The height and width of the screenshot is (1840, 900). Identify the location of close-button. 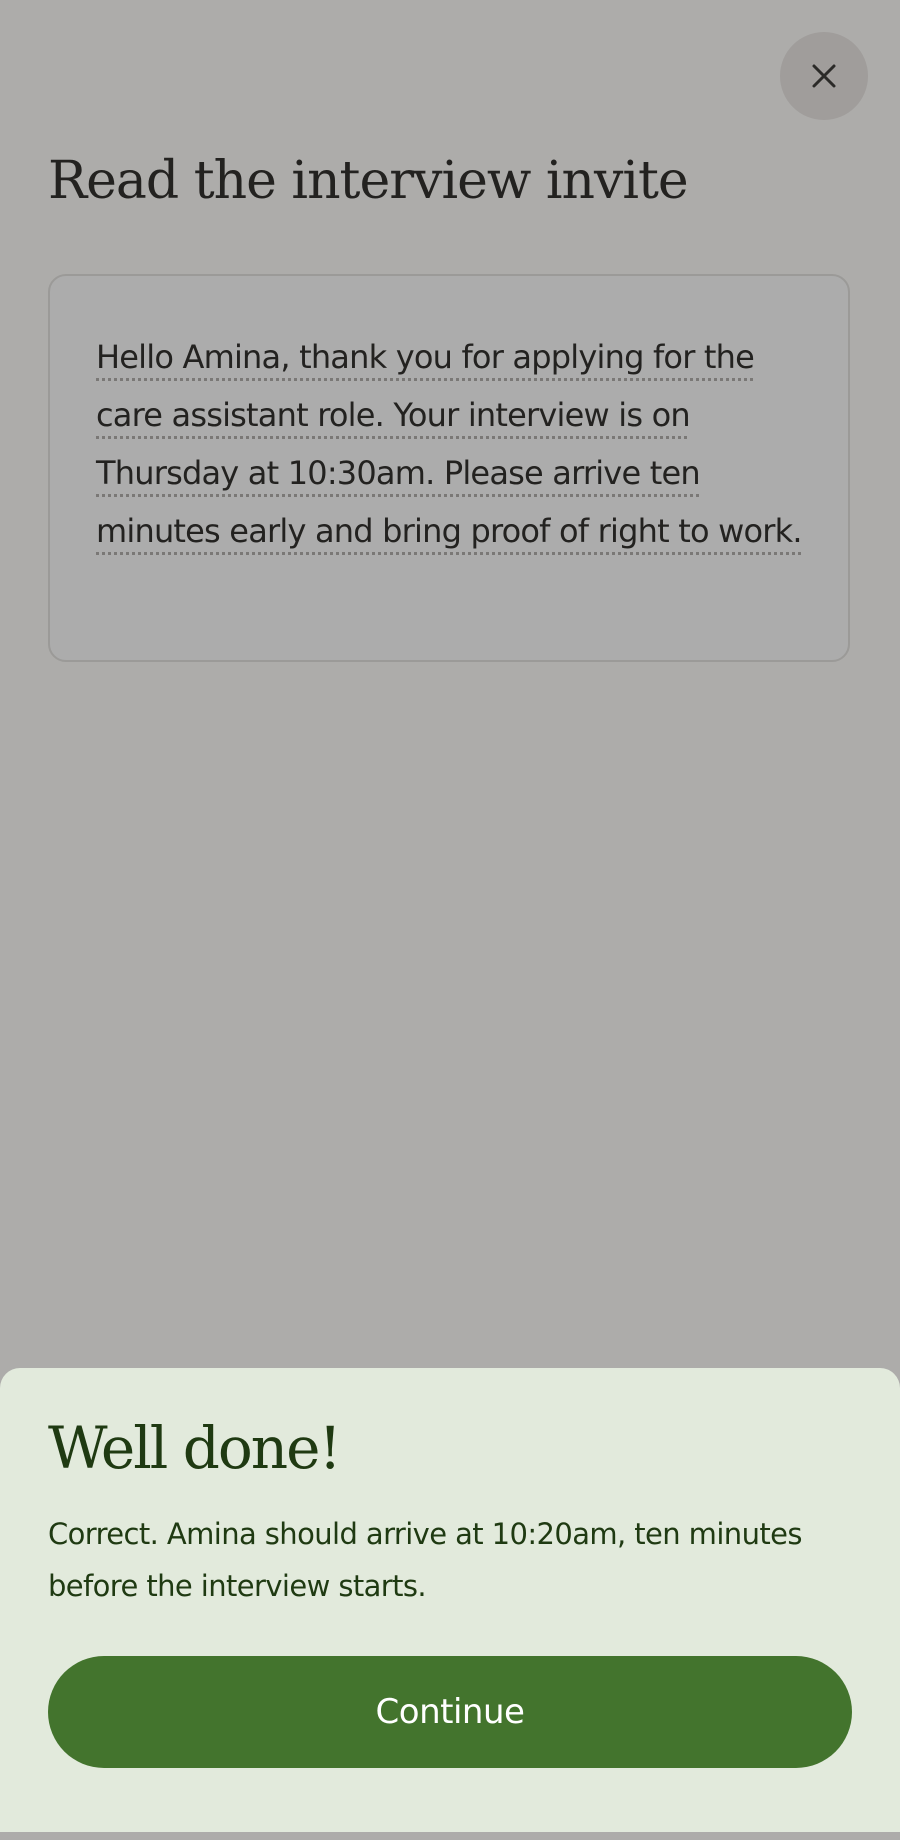
(824, 76).